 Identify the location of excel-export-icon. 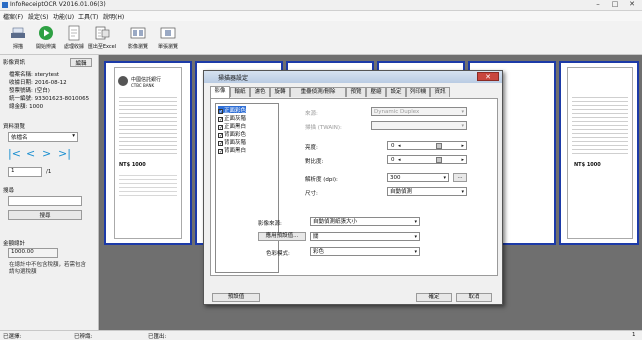
(102, 33).